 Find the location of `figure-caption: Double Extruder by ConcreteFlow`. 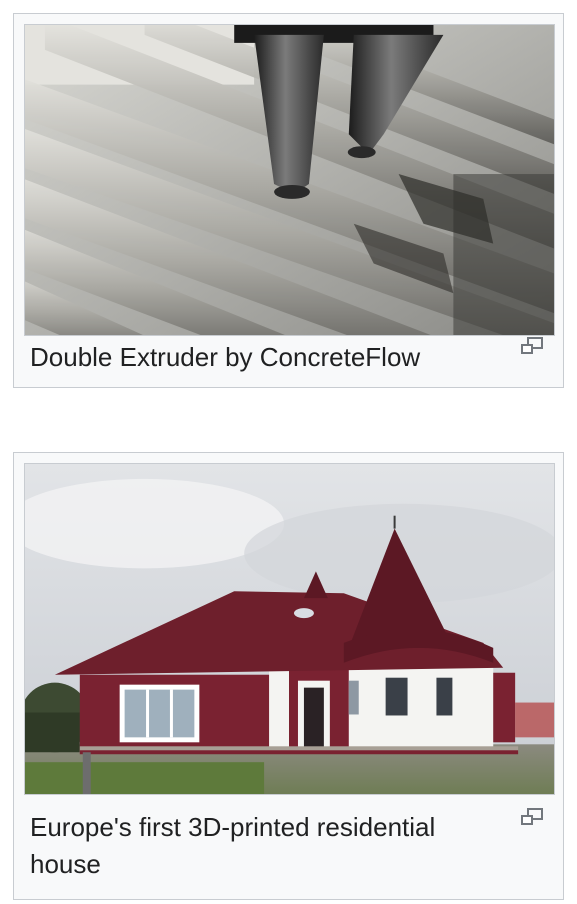

figure-caption: Double Extruder by ConcreteFlow is located at coordinates (225, 357).